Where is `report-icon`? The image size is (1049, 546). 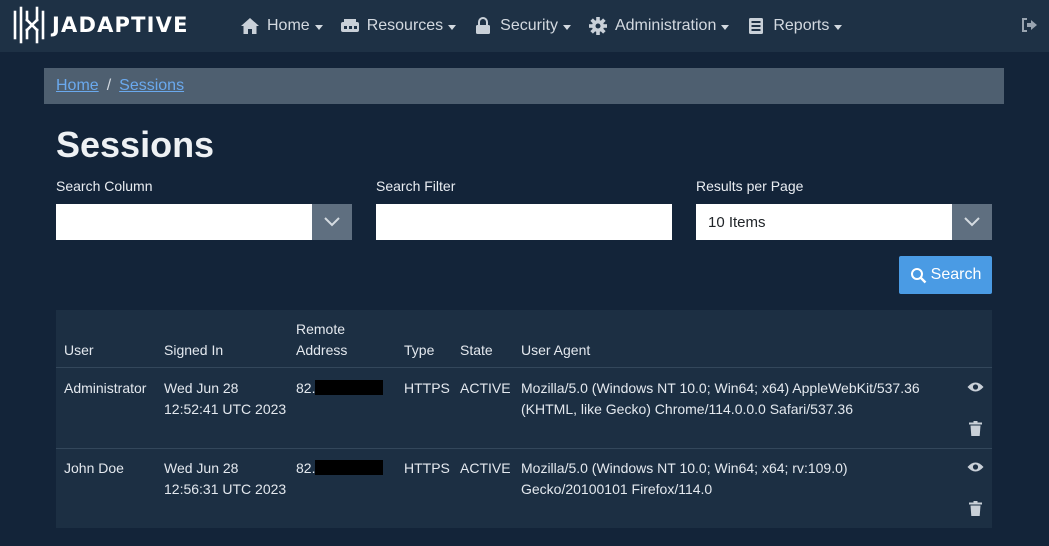
report-icon is located at coordinates (756, 26).